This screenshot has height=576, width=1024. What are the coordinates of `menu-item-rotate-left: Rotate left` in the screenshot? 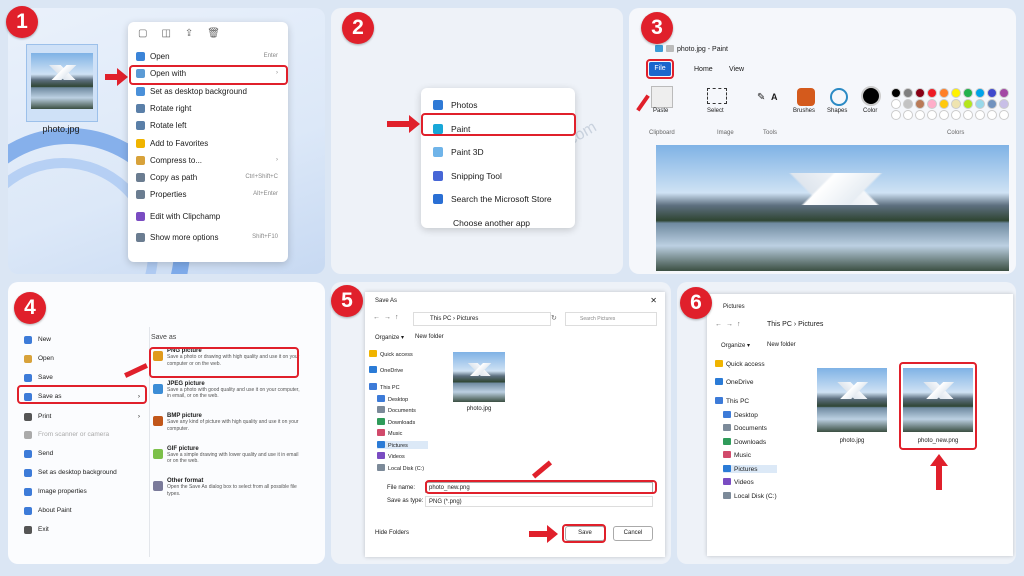 It's located at (208, 125).